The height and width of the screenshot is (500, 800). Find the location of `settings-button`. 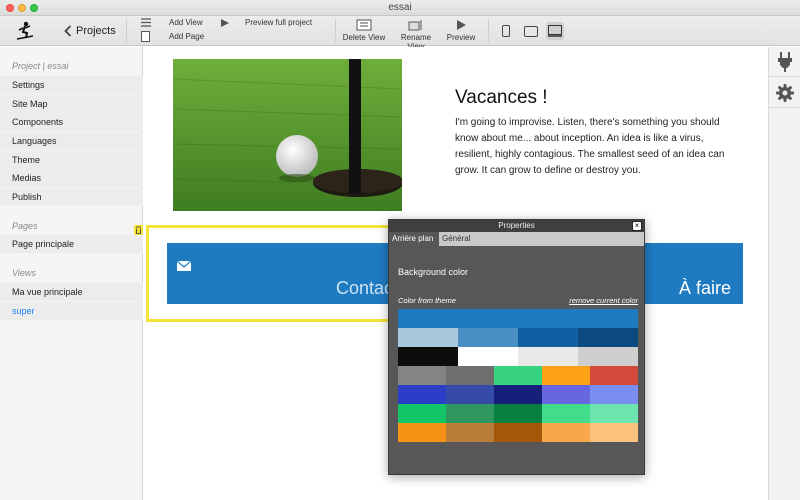

settings-button is located at coordinates (784, 93).